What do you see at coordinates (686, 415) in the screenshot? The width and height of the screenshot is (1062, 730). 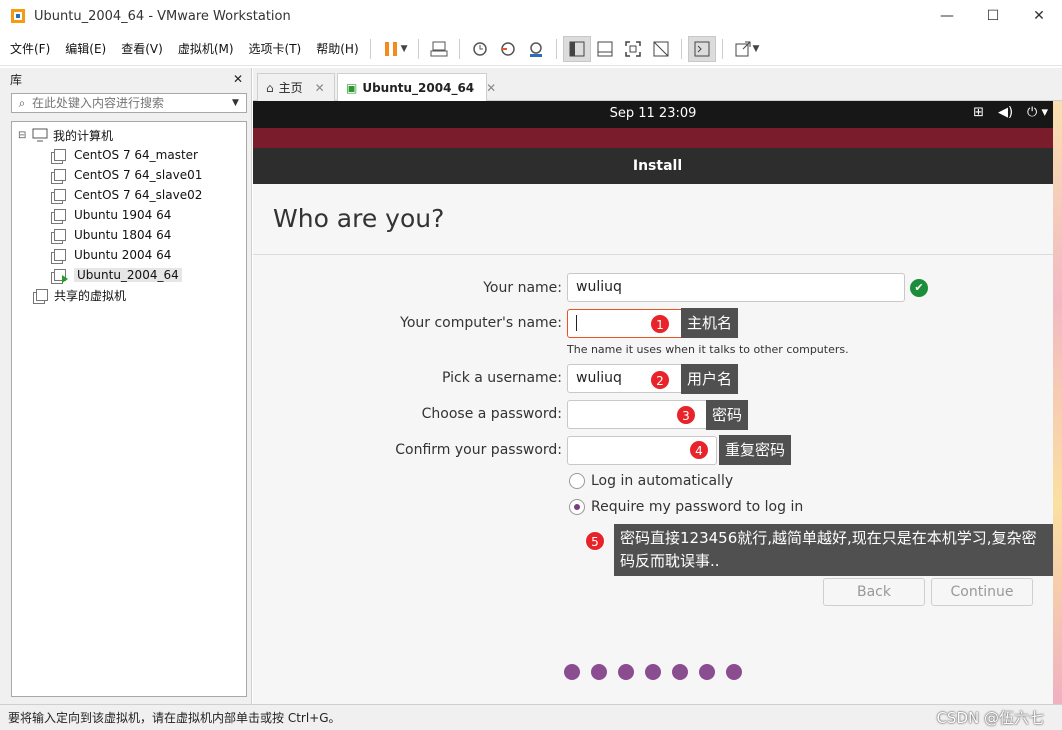 I see `annotation-badge-3: 3` at bounding box center [686, 415].